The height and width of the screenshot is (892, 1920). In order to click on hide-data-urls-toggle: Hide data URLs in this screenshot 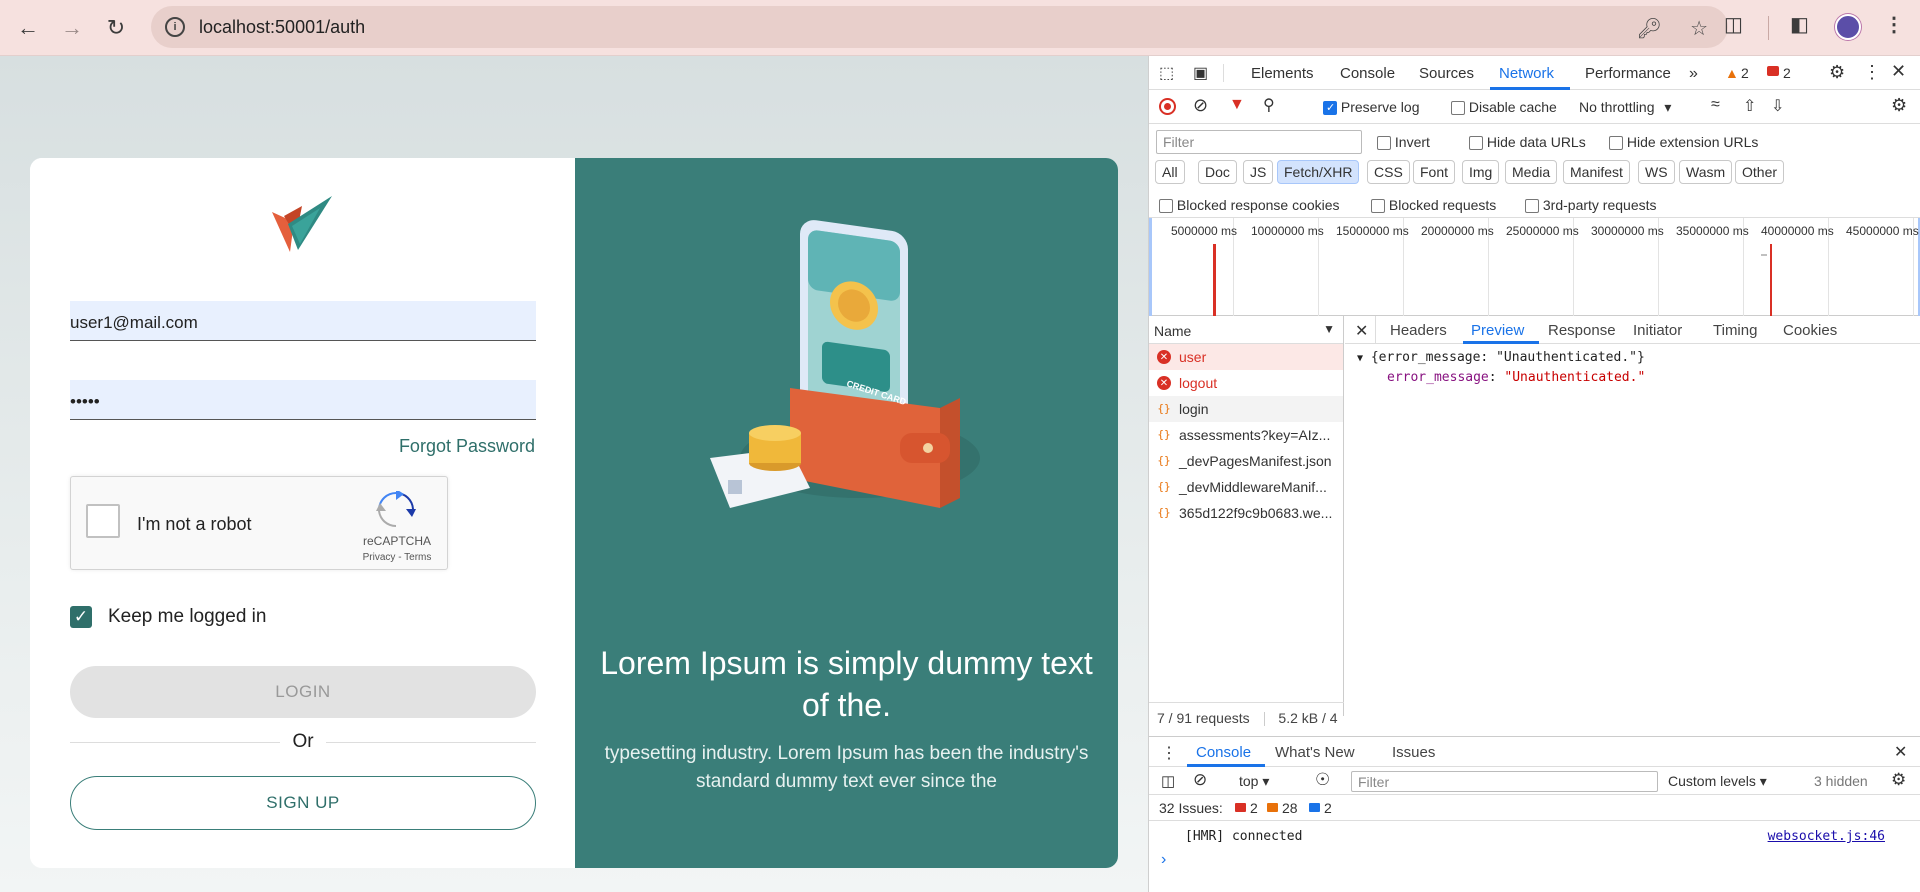, I will do `click(1527, 142)`.